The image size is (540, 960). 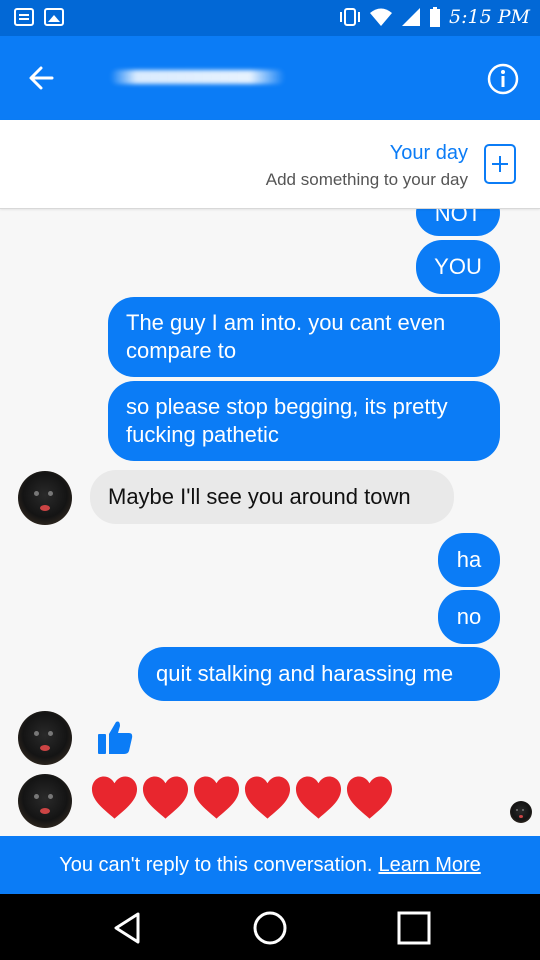 I want to click on learn-more-link: Learn More, so click(x=429, y=865).